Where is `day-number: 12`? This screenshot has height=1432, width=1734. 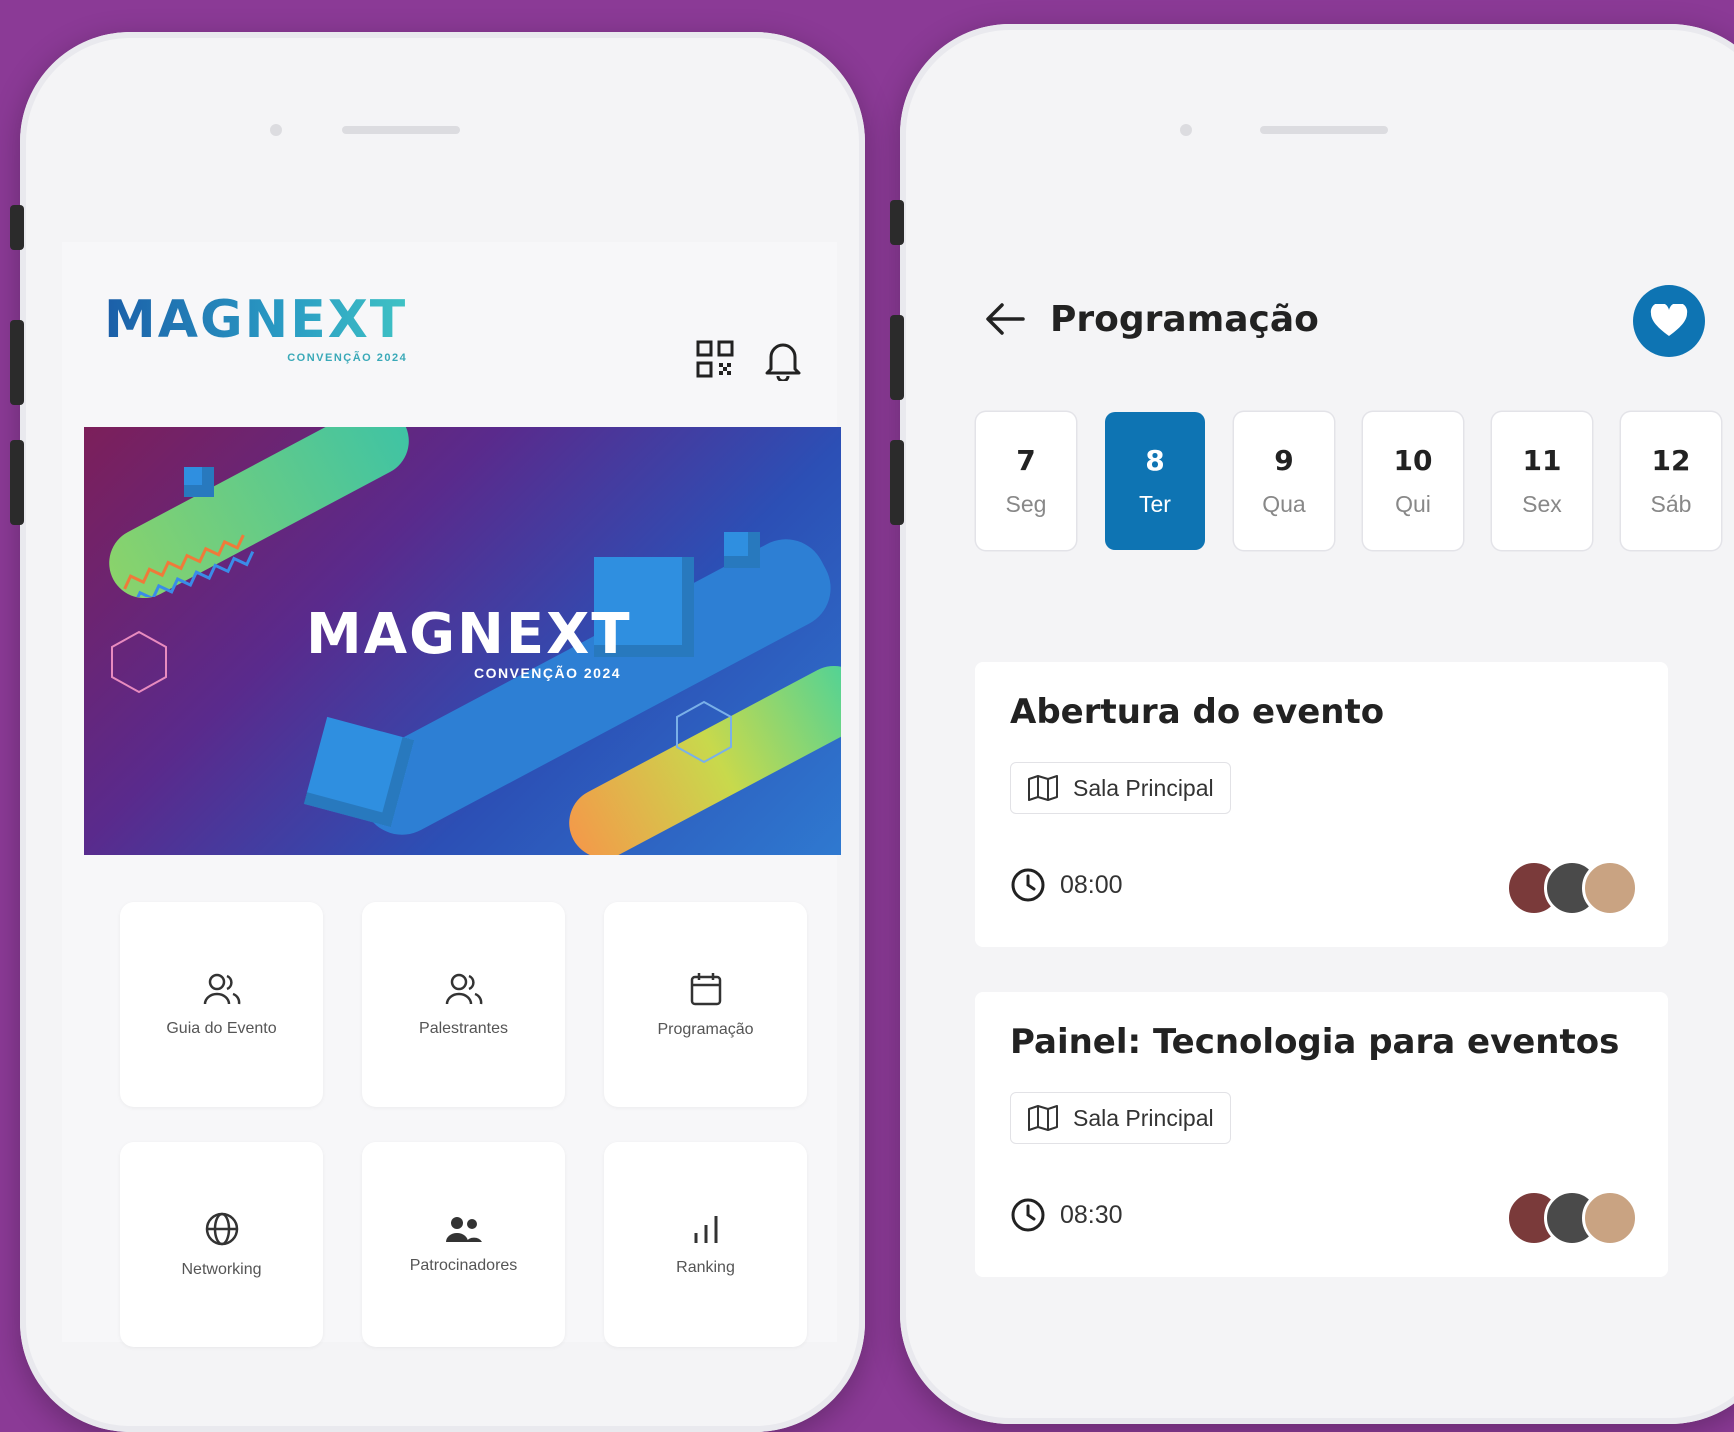
day-number: 12 is located at coordinates (1671, 460).